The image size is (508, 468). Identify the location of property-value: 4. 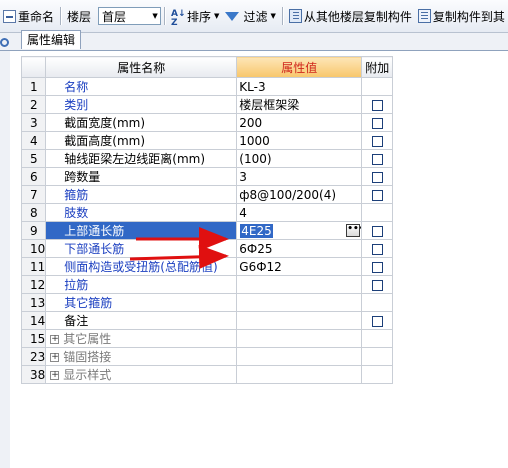
(299, 212).